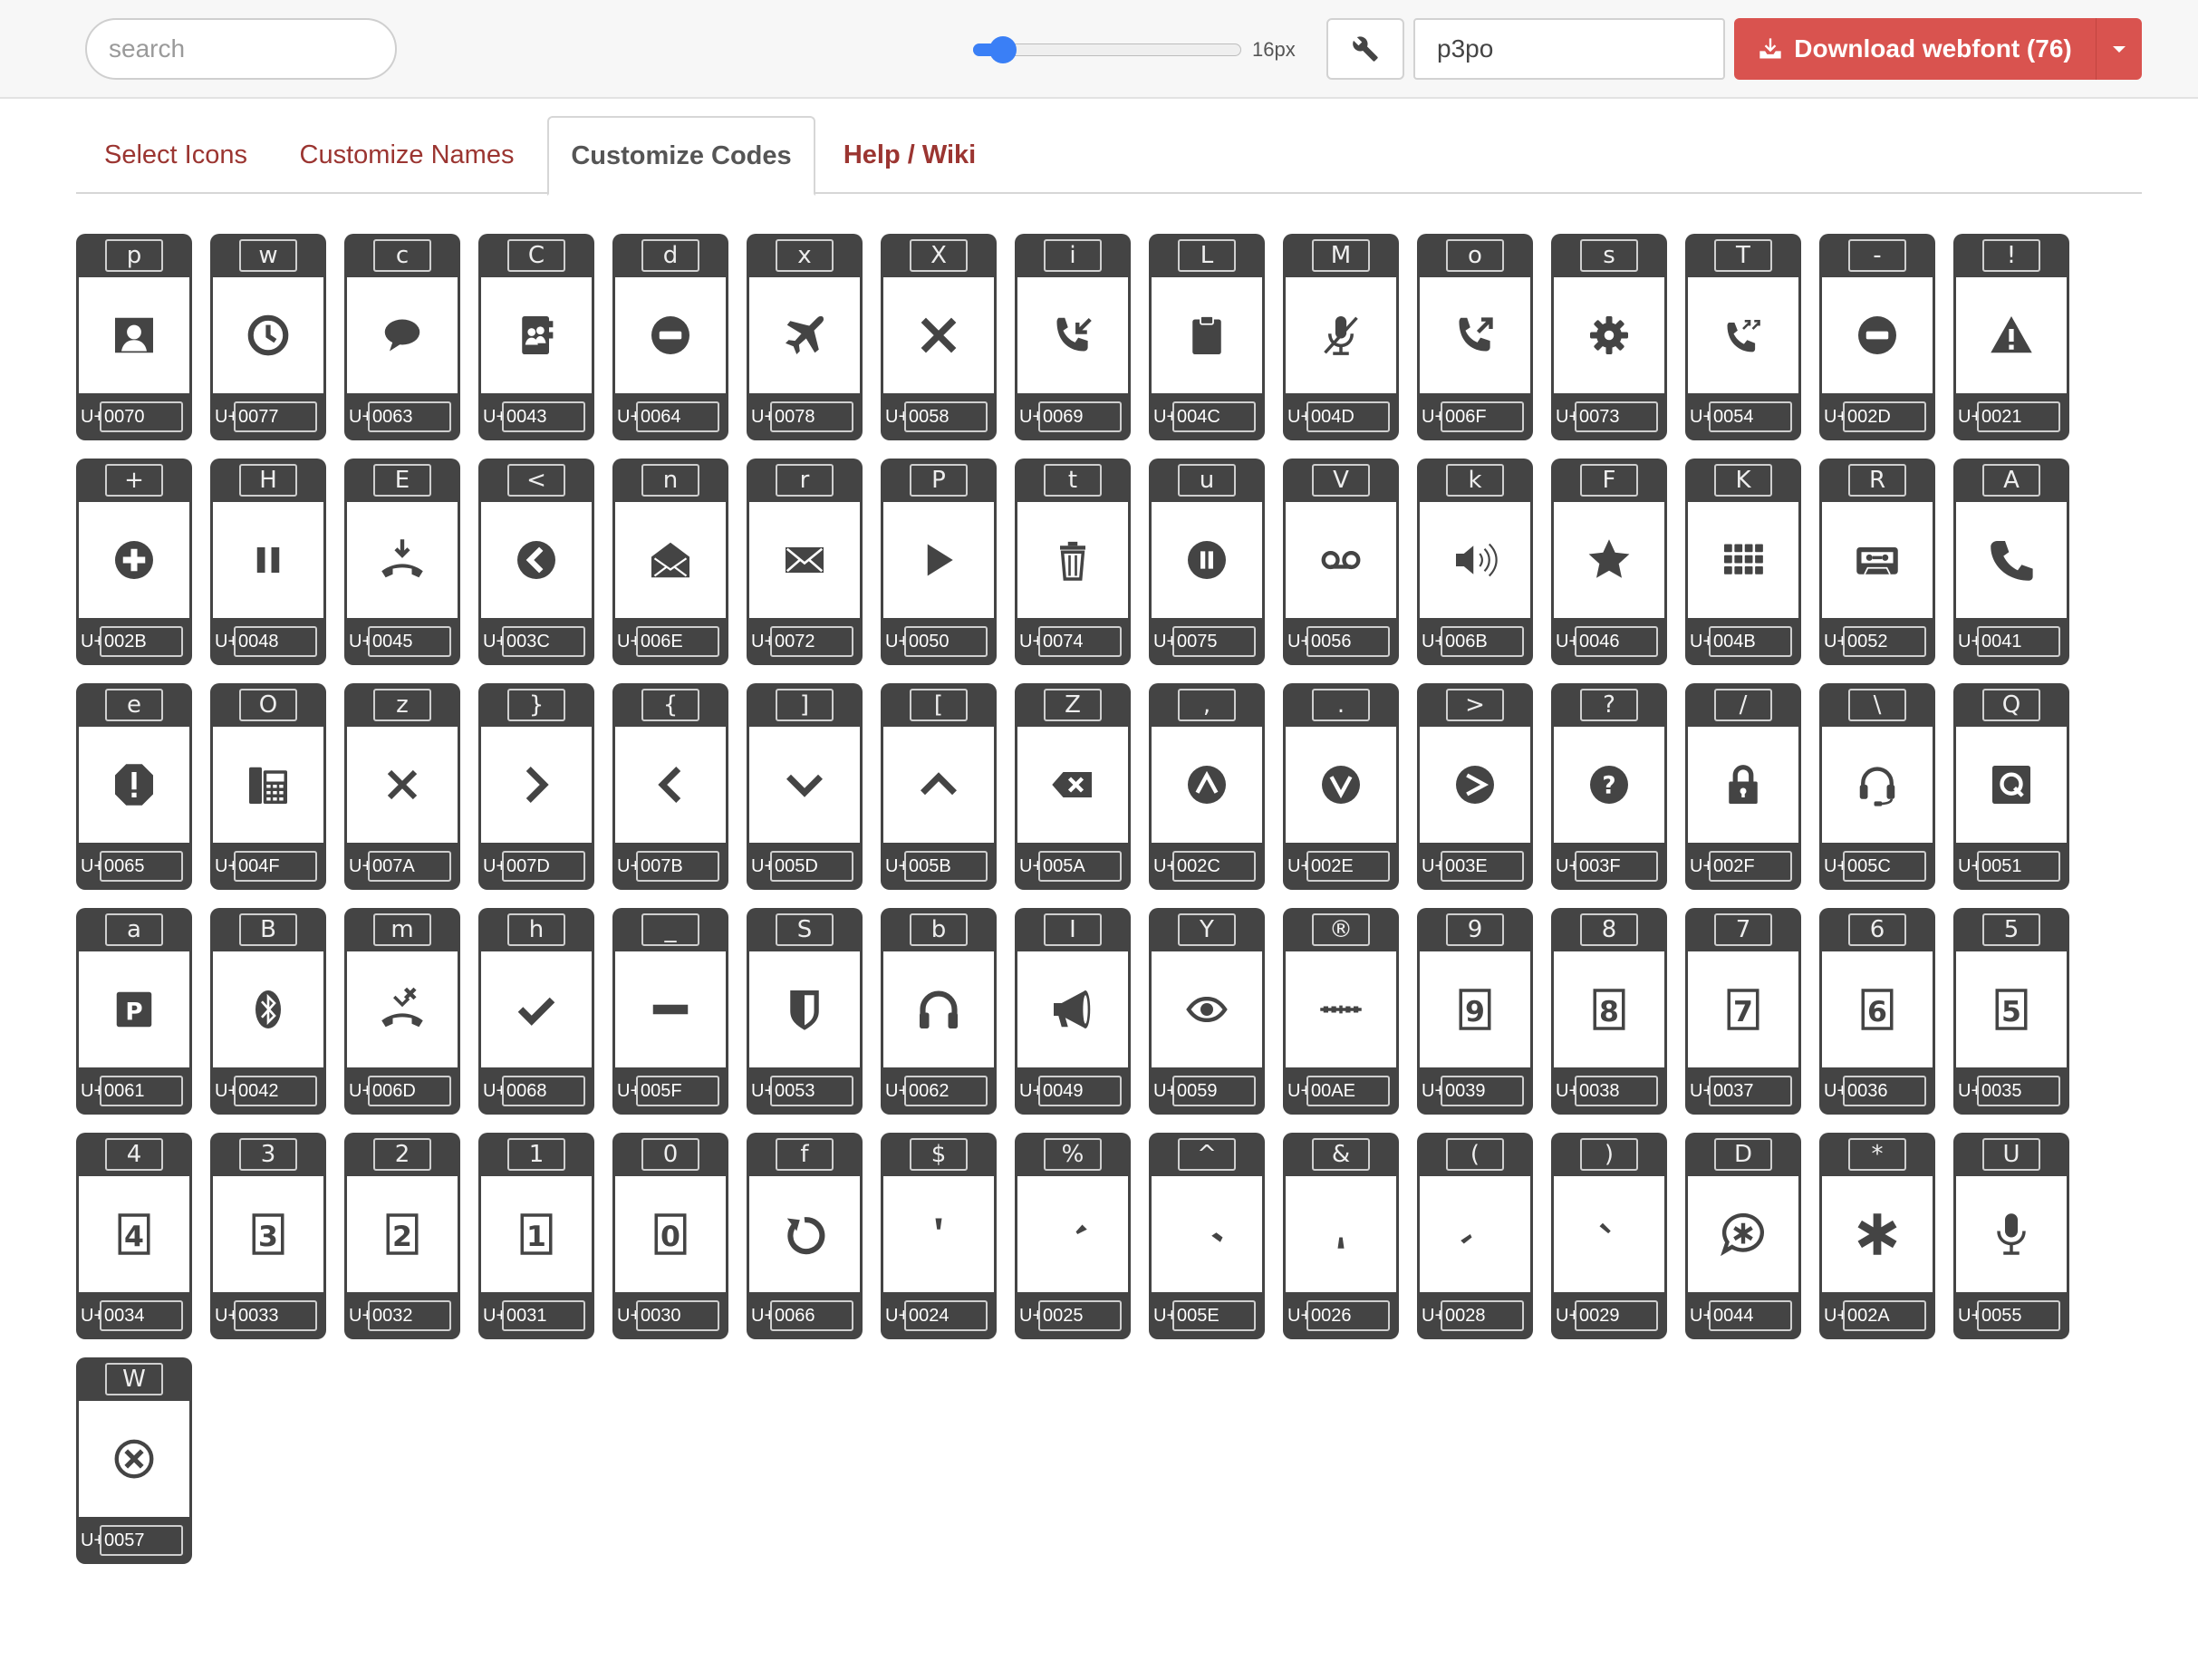 This screenshot has height=1680, width=2198. I want to click on key-character-field: r, so click(805, 480).